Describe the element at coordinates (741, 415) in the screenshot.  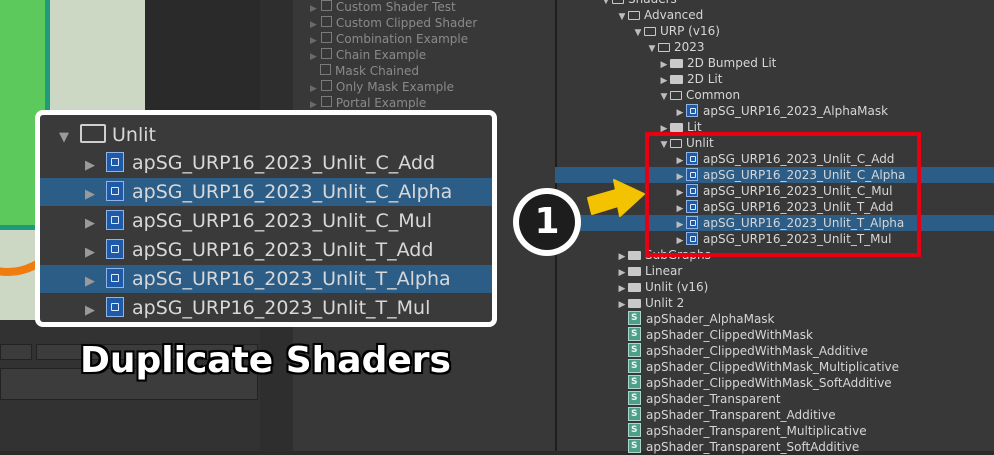
I see `project-row-label: apShader_Transparent_Additive` at that location.